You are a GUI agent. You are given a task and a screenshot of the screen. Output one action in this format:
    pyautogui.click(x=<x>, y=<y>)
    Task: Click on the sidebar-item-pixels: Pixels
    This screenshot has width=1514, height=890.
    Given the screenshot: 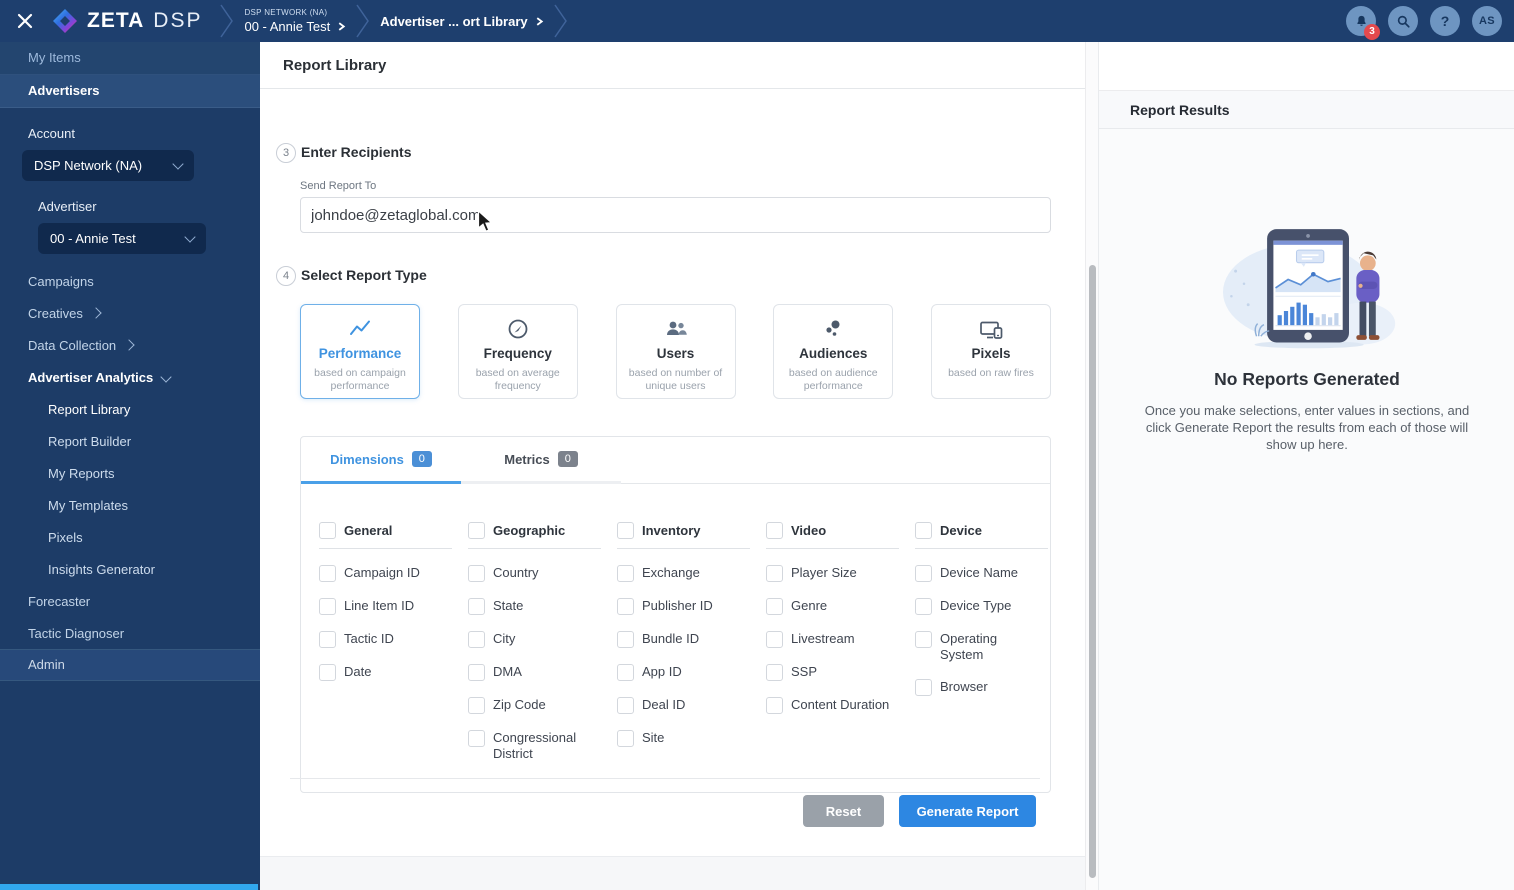 What is the action you would take?
    pyautogui.click(x=130, y=537)
    